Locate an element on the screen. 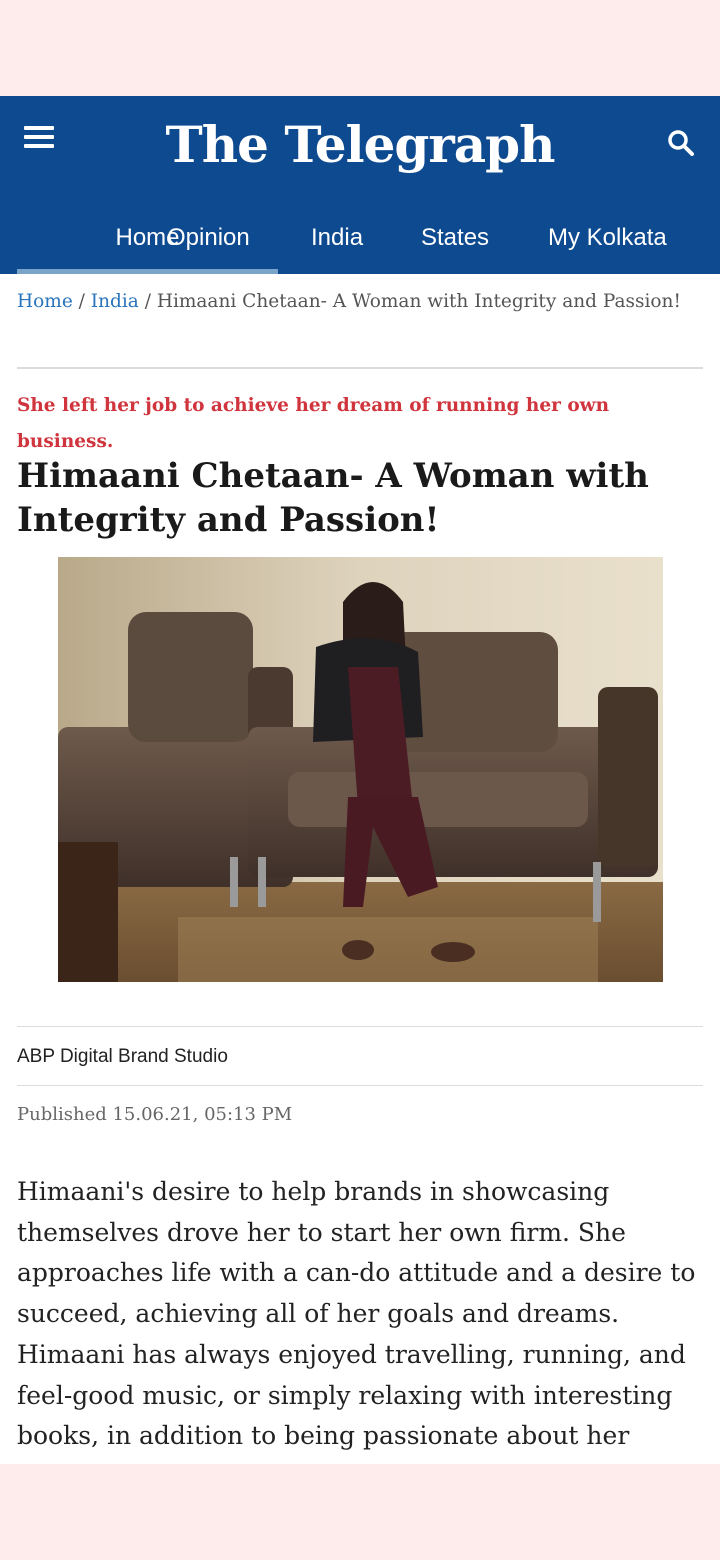  top-nav: Home Opinion India States My Kolkata is located at coordinates (360, 241).